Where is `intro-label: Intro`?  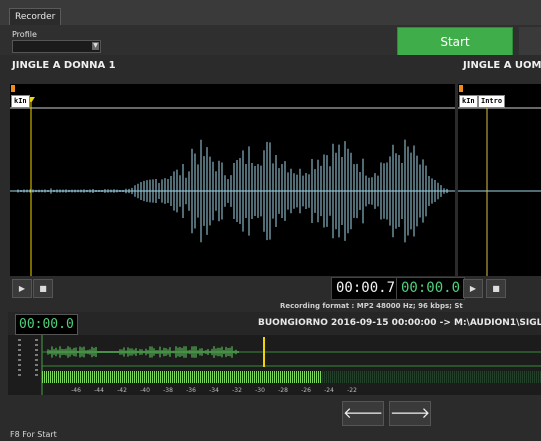 intro-label: Intro is located at coordinates (492, 101).